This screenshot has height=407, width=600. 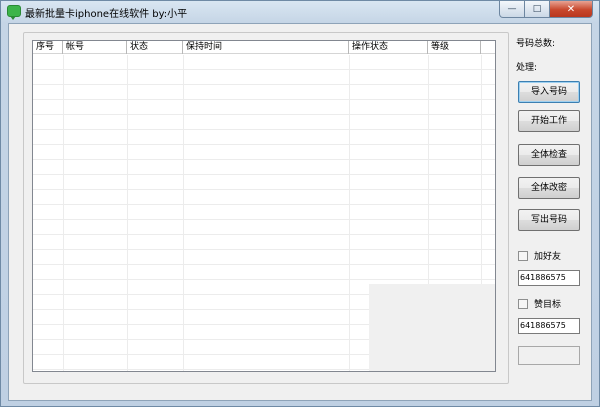 What do you see at coordinates (106, 14) in the screenshot?
I see `window-title: 最新批量卡iphone在线软件 by:小平` at bounding box center [106, 14].